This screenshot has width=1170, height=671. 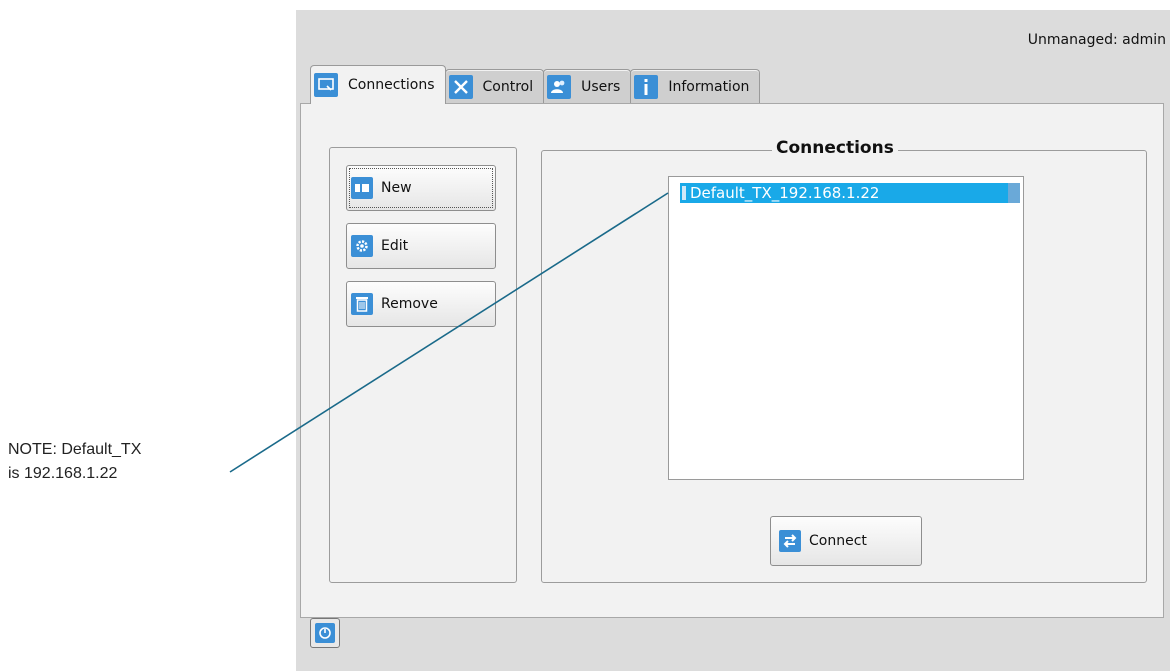 What do you see at coordinates (74, 462) in the screenshot?
I see `annotation-note: NOTE: Default_TX is 192.168.1.22` at bounding box center [74, 462].